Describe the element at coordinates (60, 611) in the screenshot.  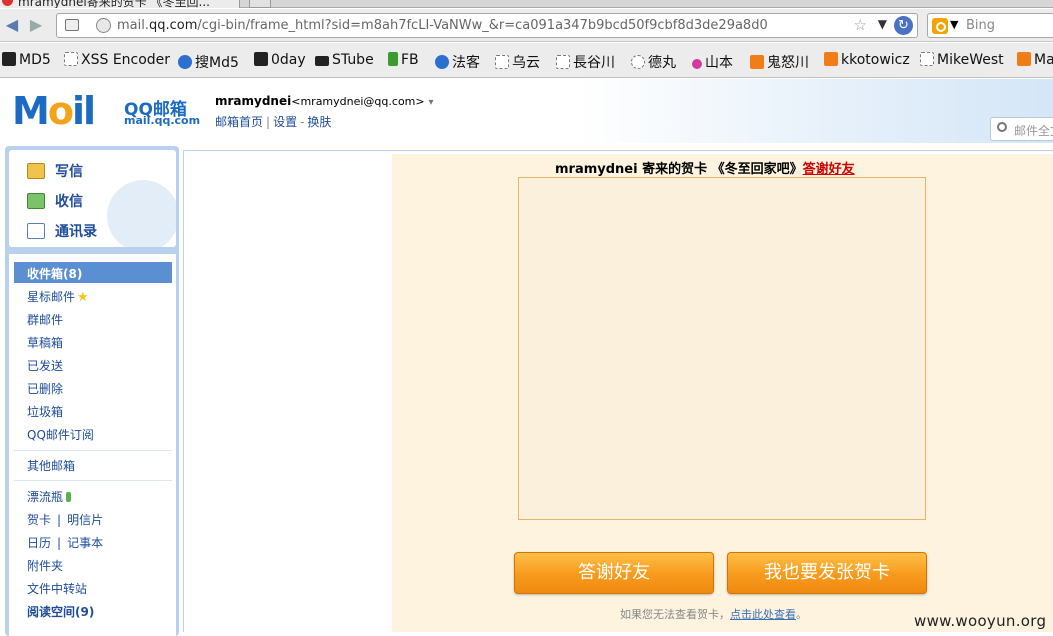
I see `sidebar-item-reading-space: 阅读空间(9)` at that location.